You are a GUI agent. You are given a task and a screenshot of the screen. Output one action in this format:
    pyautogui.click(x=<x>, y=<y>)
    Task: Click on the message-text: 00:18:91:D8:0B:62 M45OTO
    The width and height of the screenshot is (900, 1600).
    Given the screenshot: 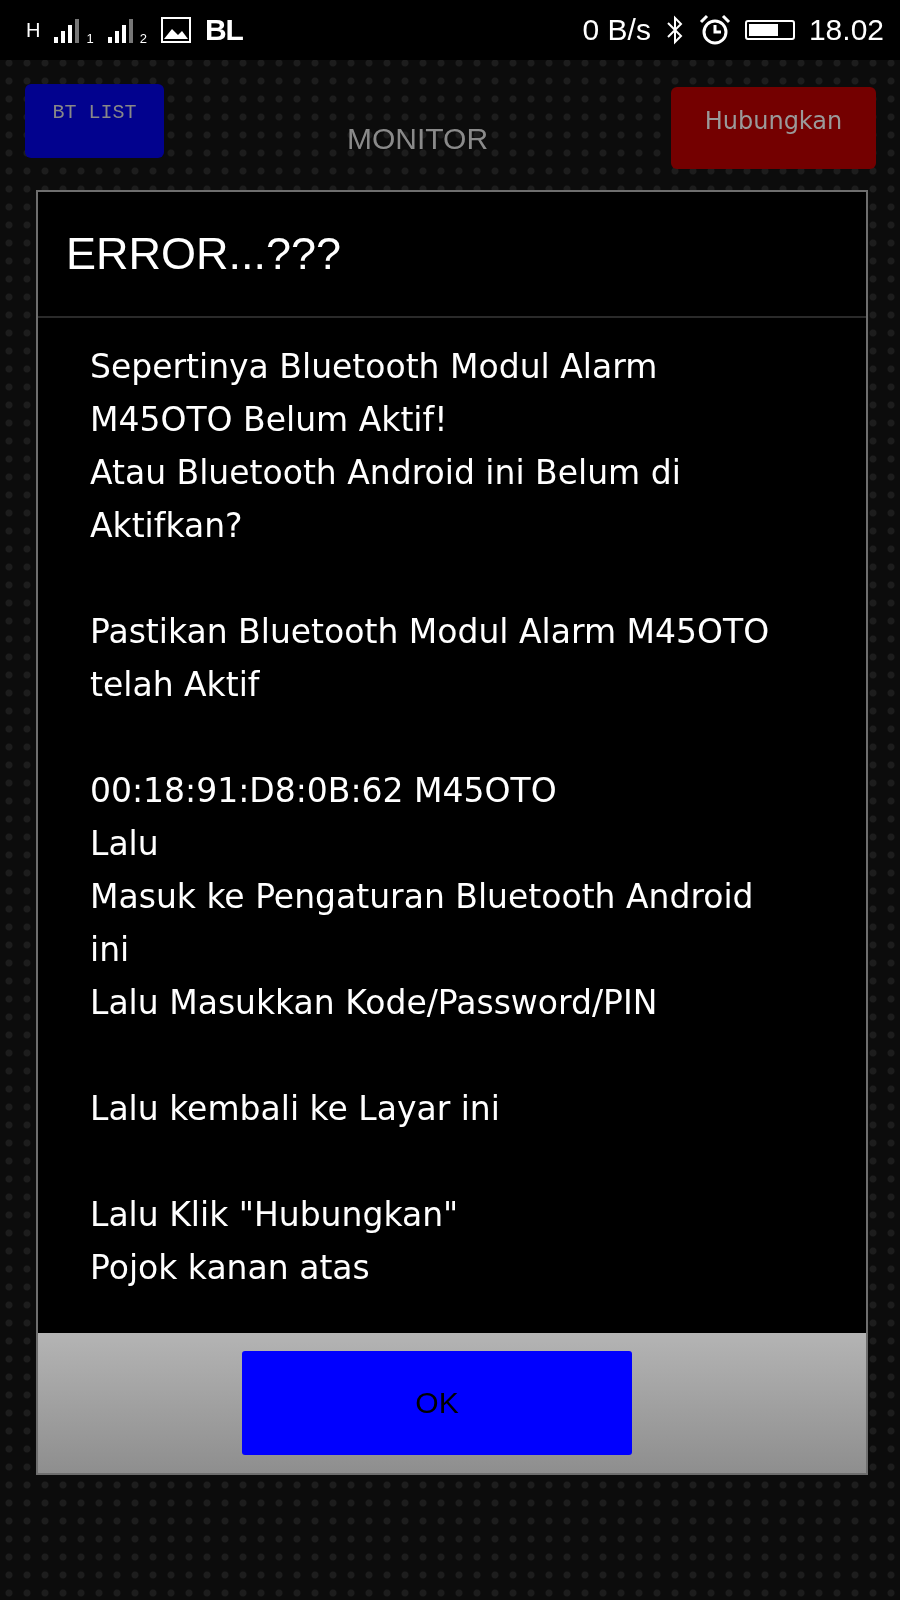 What is the action you would take?
    pyautogui.click(x=324, y=791)
    